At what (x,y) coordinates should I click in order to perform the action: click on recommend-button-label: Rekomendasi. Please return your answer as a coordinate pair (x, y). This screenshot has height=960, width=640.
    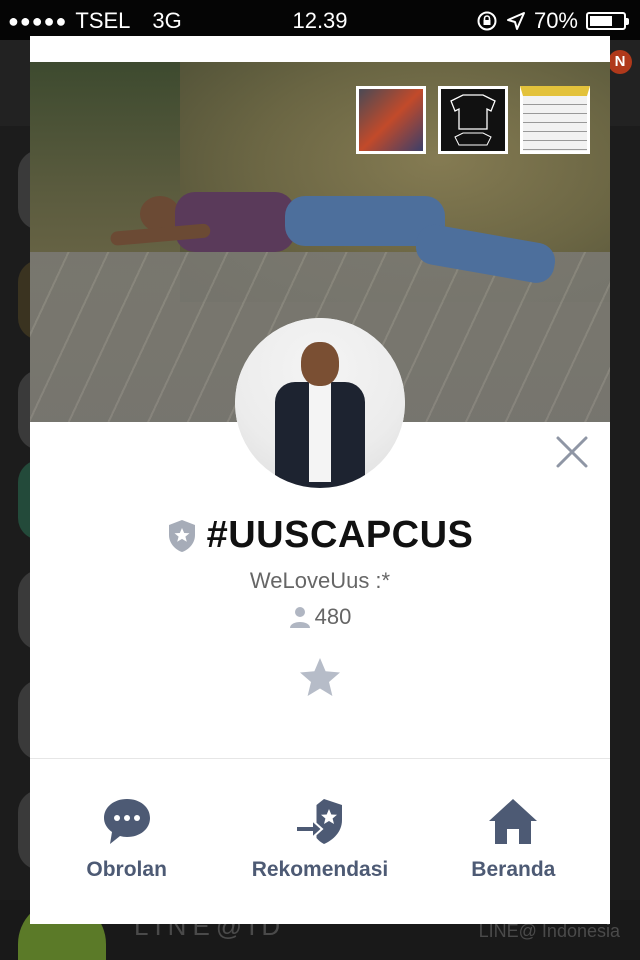
    Looking at the image, I should click on (320, 869).